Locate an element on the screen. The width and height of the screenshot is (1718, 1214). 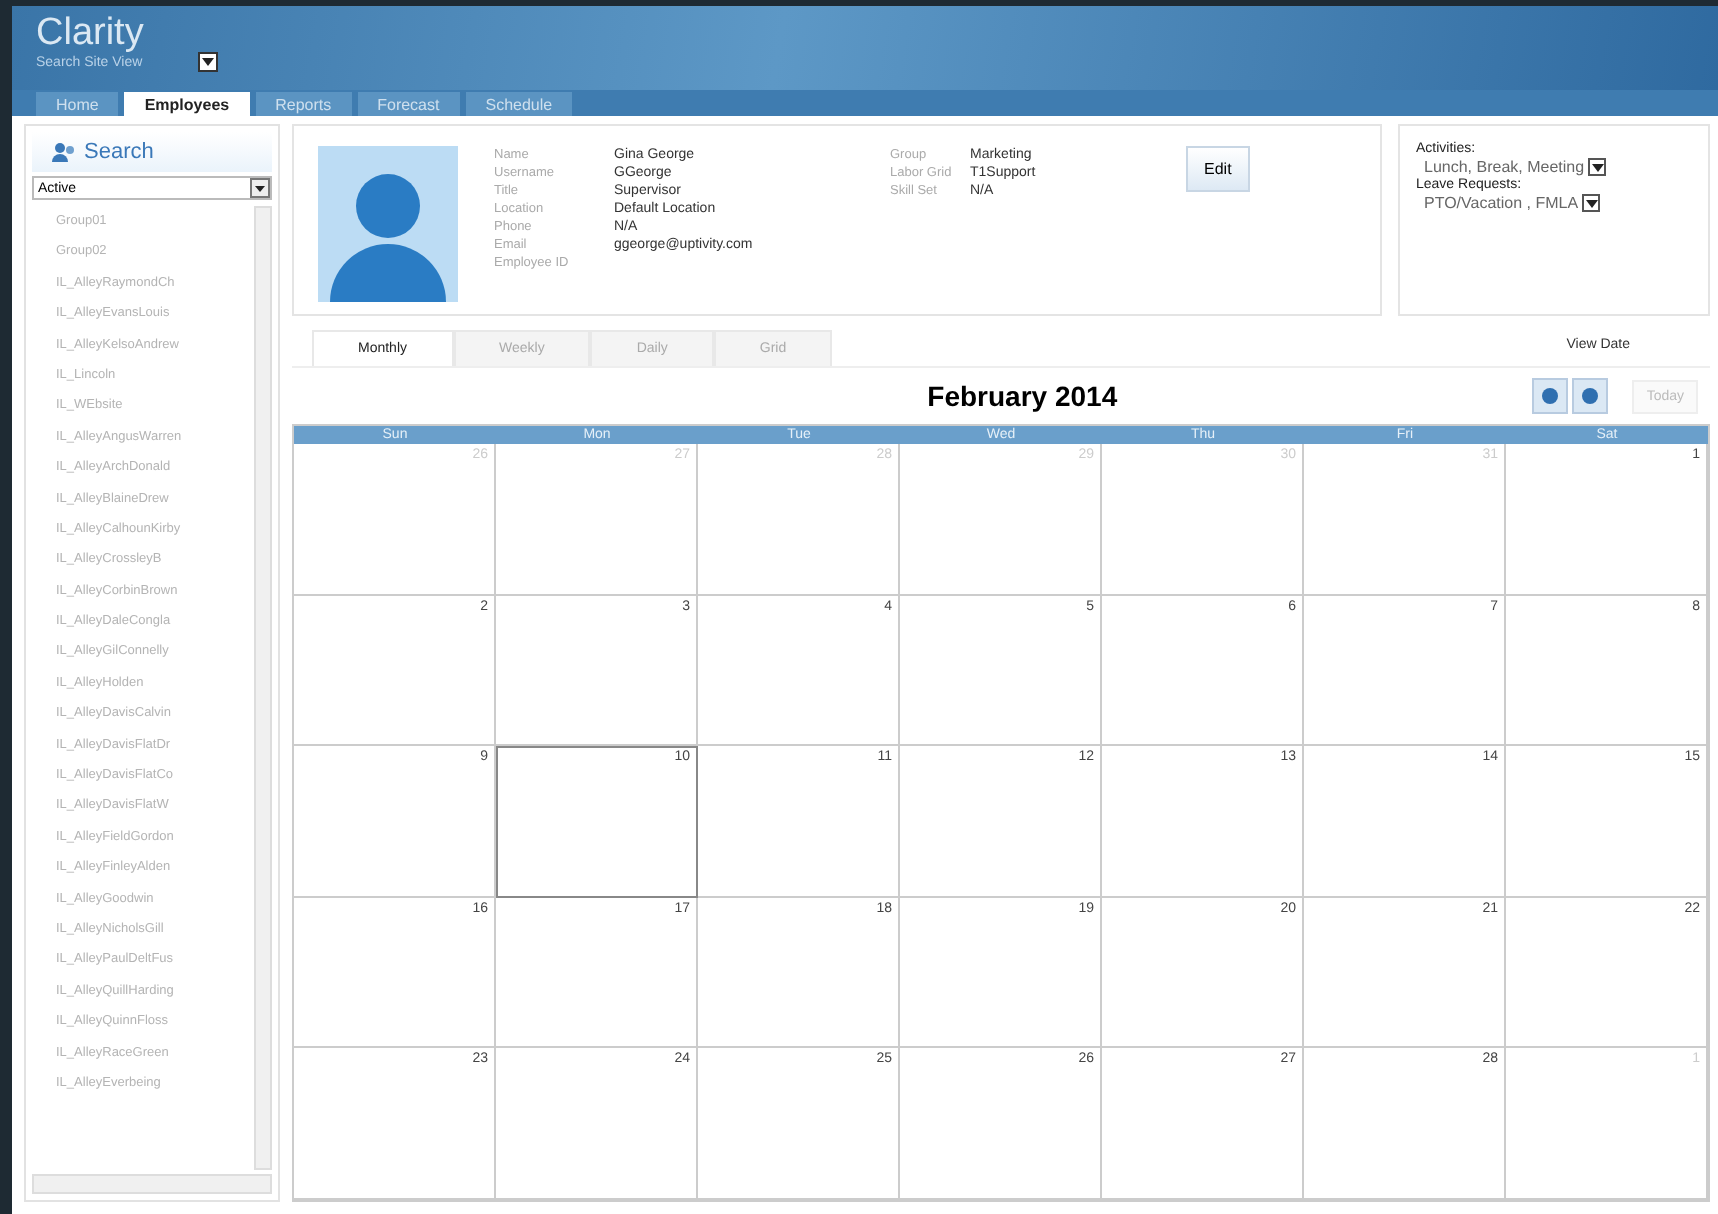
nav-tab: Employees is located at coordinates (187, 104).